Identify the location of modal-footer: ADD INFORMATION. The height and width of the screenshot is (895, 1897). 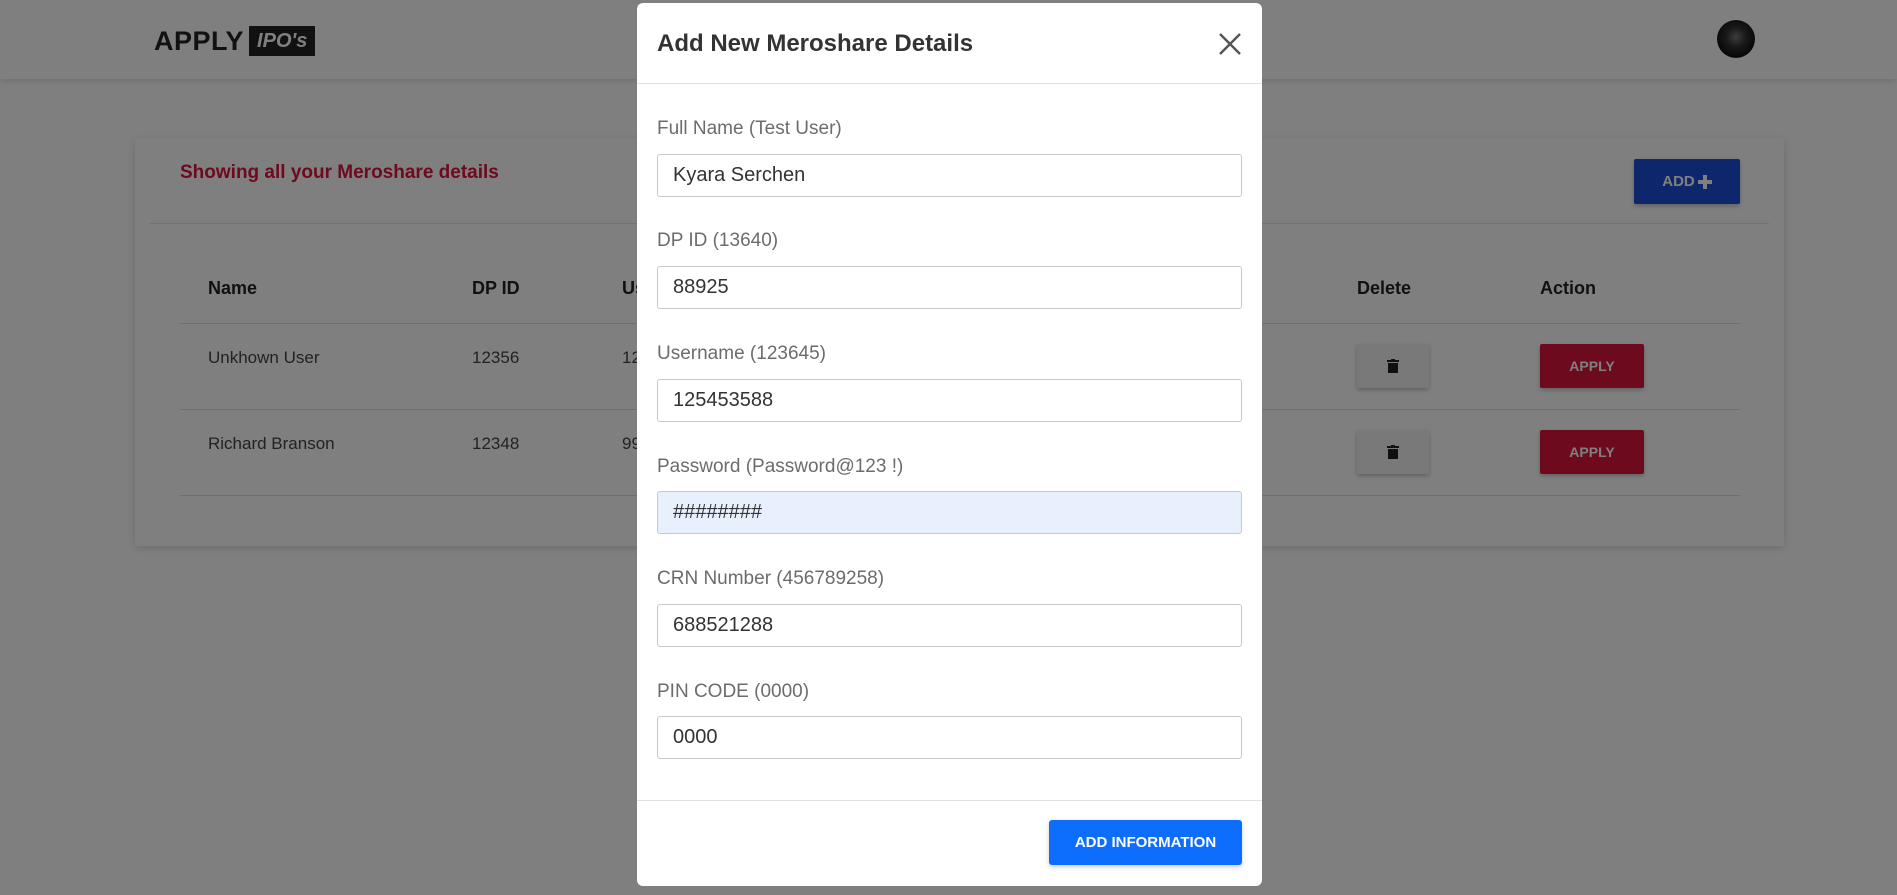
(949, 843).